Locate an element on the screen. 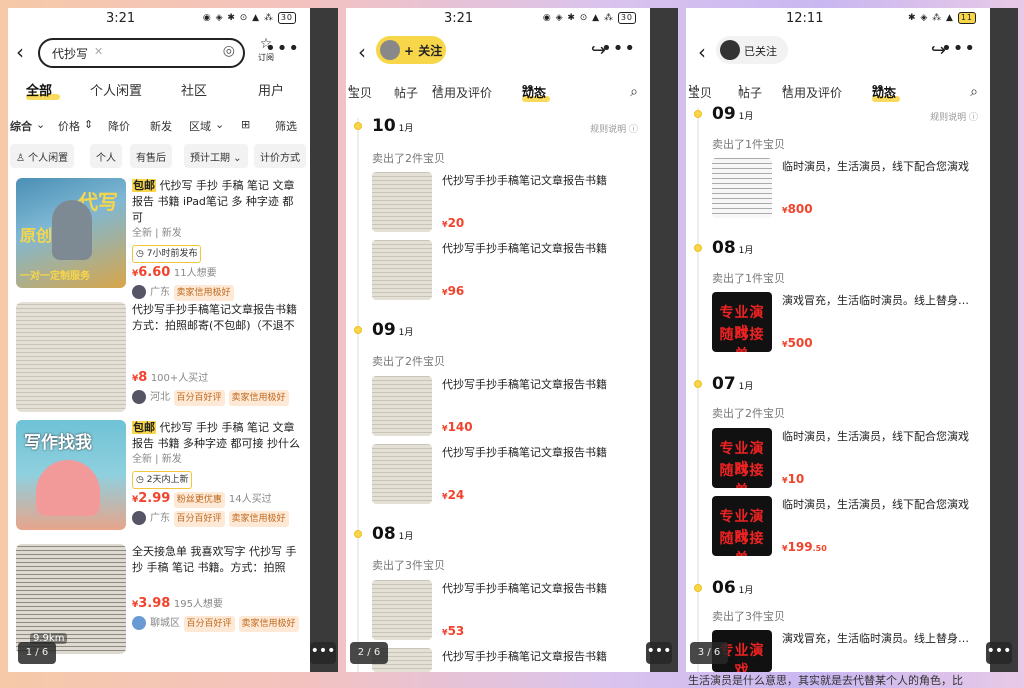 The width and height of the screenshot is (1024, 688). fan-discount-tag: 粉丝更优惠 is located at coordinates (199, 500).